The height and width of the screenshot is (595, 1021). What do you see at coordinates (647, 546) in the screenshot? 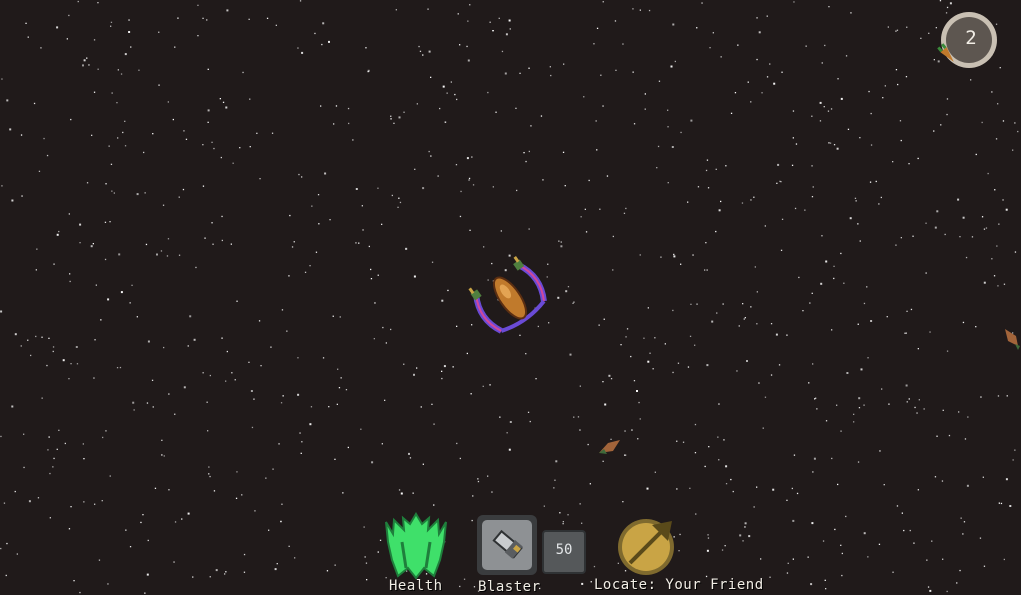
I see `compass-arrow-icon` at bounding box center [647, 546].